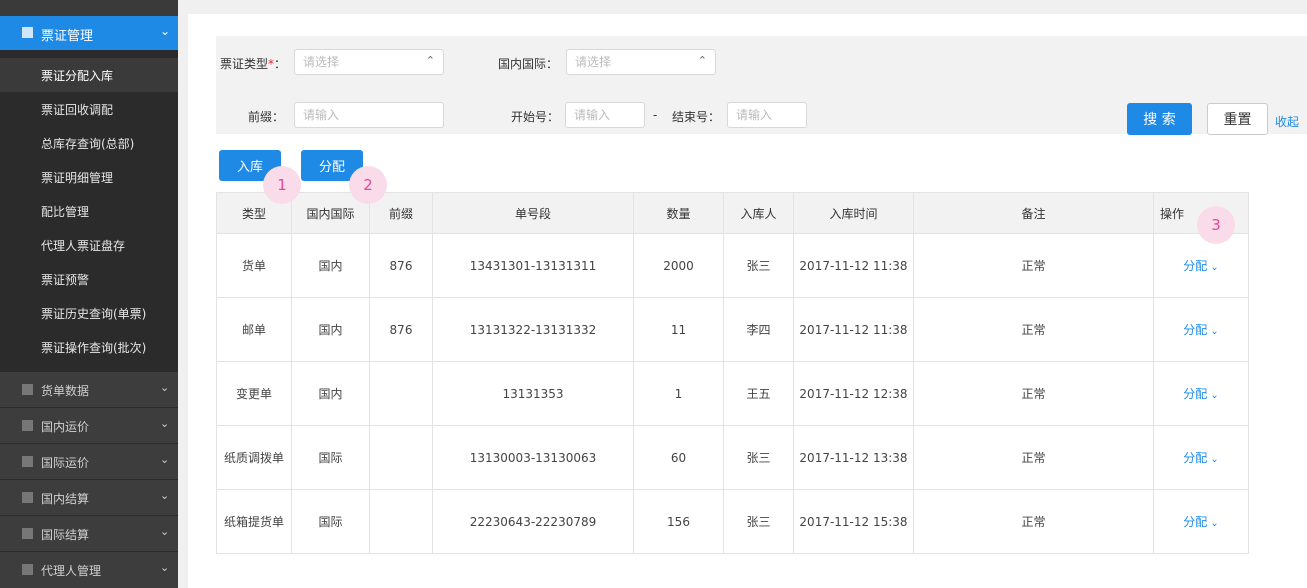 The image size is (1307, 588). I want to click on sidebar-group-agent-management: 代理人管理 ⌄, so click(89, 570).